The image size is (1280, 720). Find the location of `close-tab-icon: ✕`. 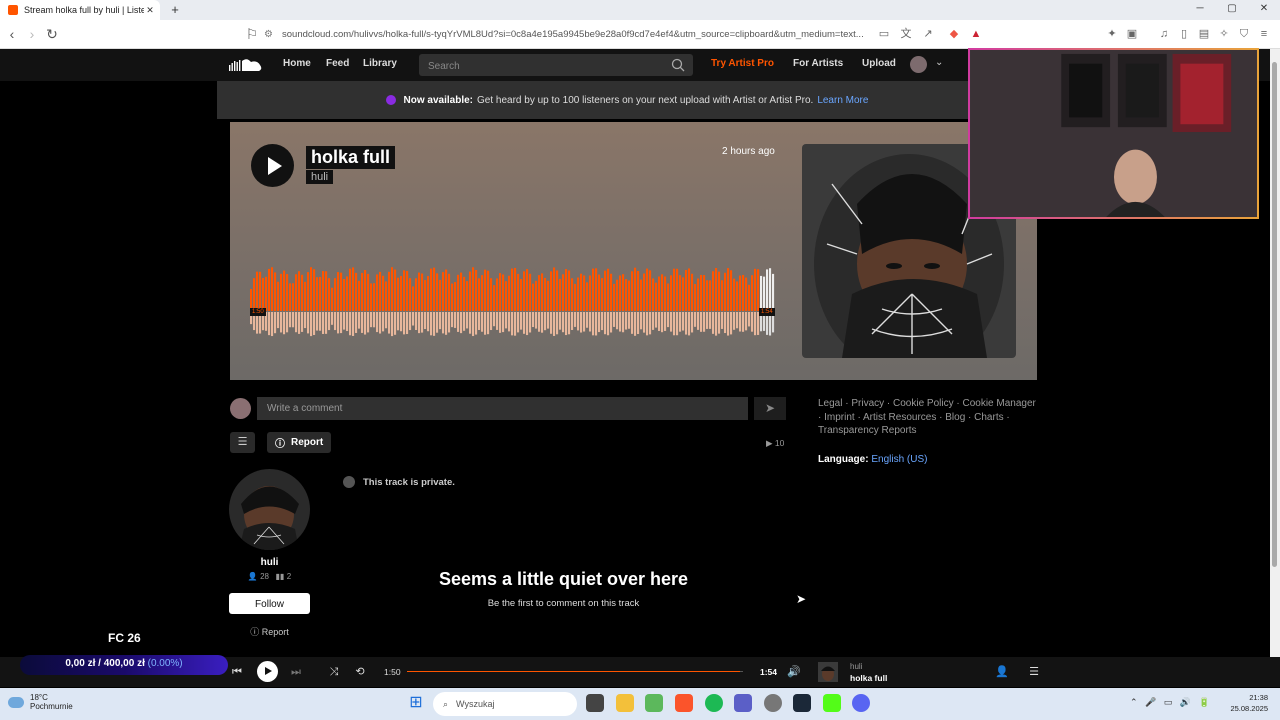

close-tab-icon: ✕ is located at coordinates (150, 10).